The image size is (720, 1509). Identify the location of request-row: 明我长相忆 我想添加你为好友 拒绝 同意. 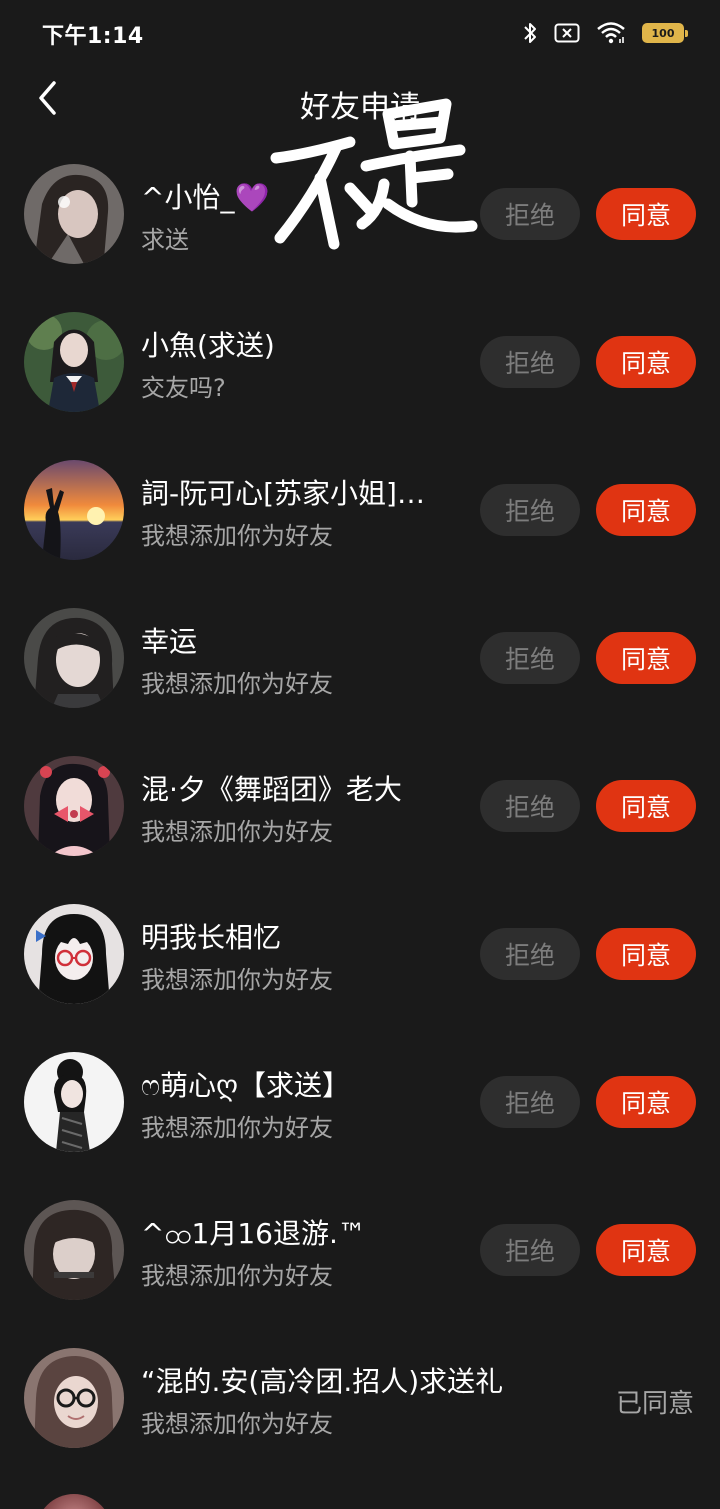
(360, 956).